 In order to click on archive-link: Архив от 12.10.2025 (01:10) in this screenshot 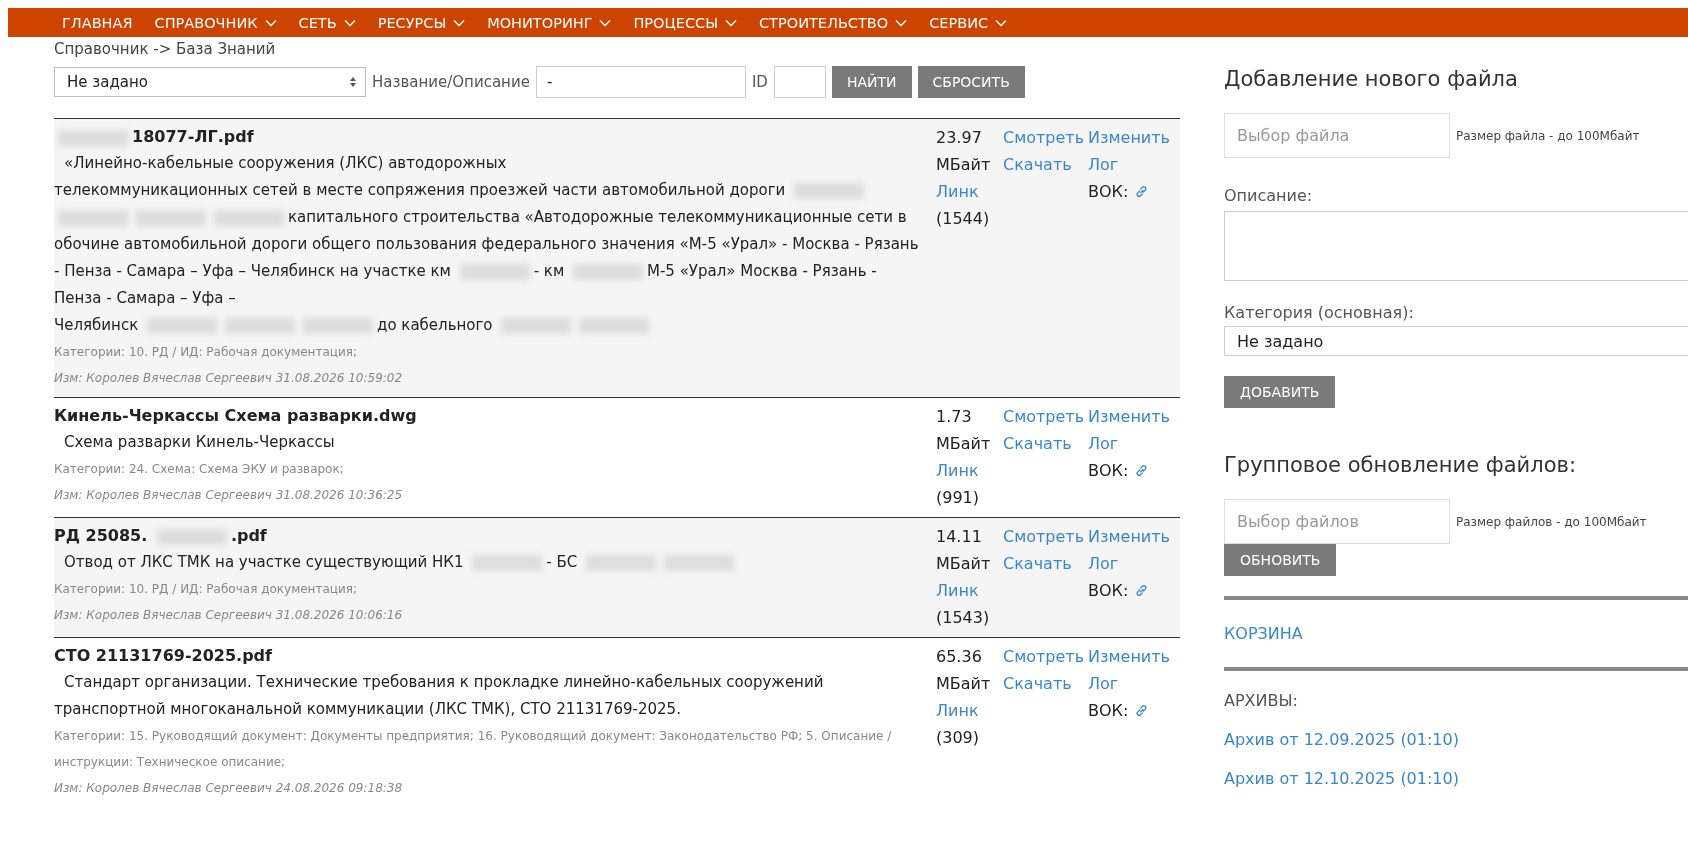, I will do `click(1456, 778)`.